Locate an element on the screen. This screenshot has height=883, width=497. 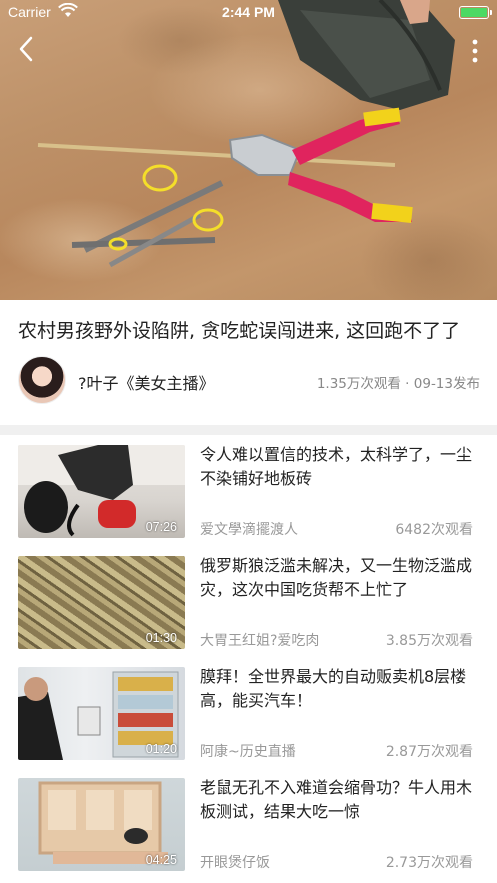
more-options-icon is located at coordinates (475, 51).